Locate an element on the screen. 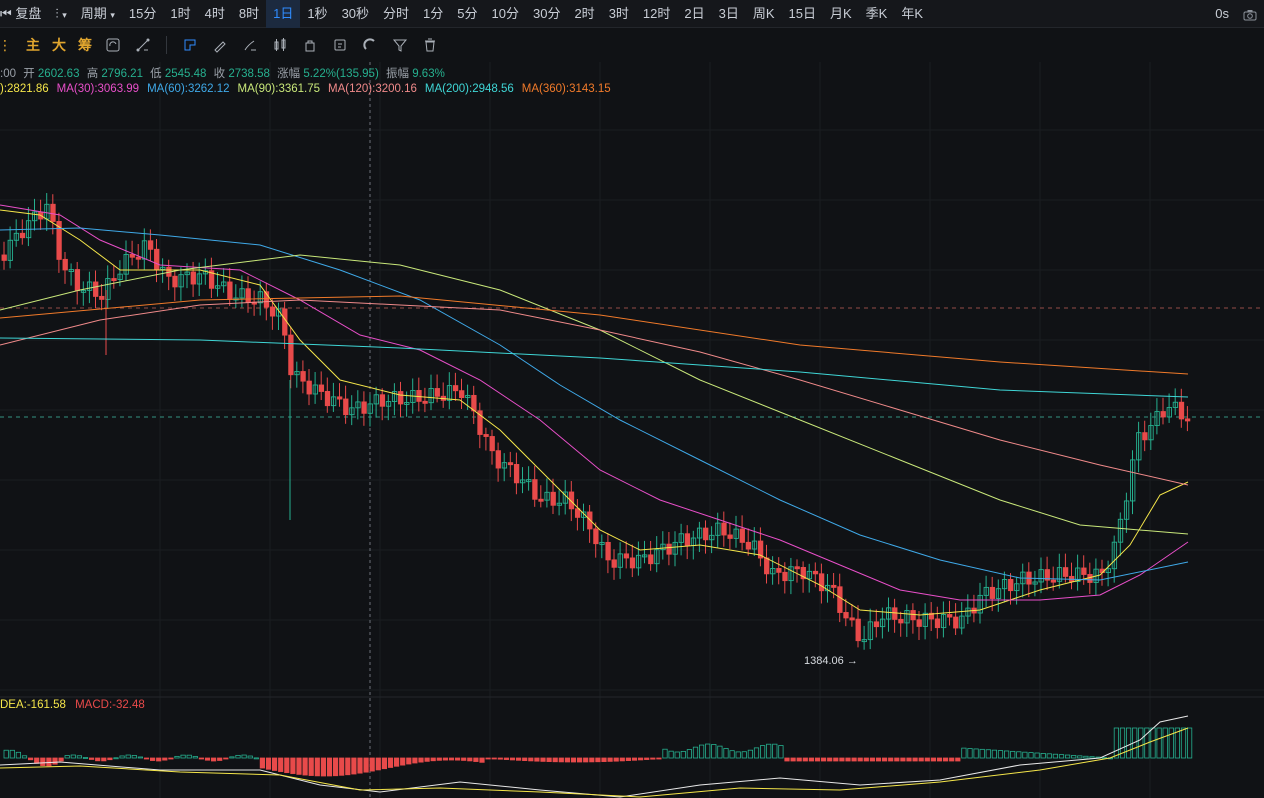 The width and height of the screenshot is (1264, 798). open-value: 2602.63 is located at coordinates (58, 74).